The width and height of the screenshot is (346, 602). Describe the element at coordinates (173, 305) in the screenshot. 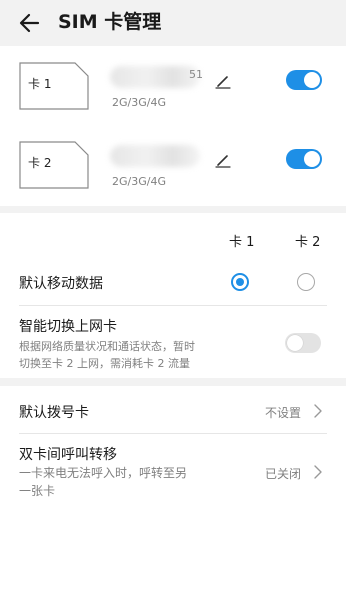

I see `divider` at that location.